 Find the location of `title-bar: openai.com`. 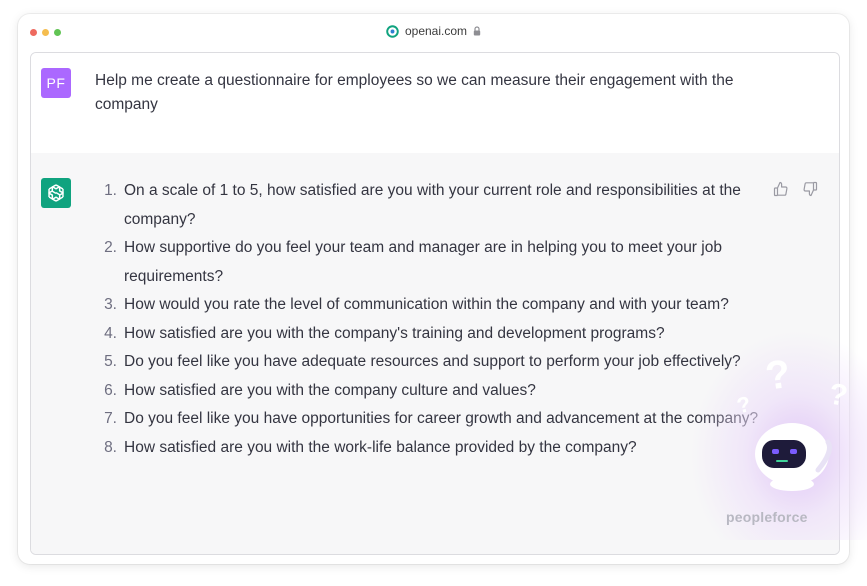

title-bar: openai.com is located at coordinates (433, 33).